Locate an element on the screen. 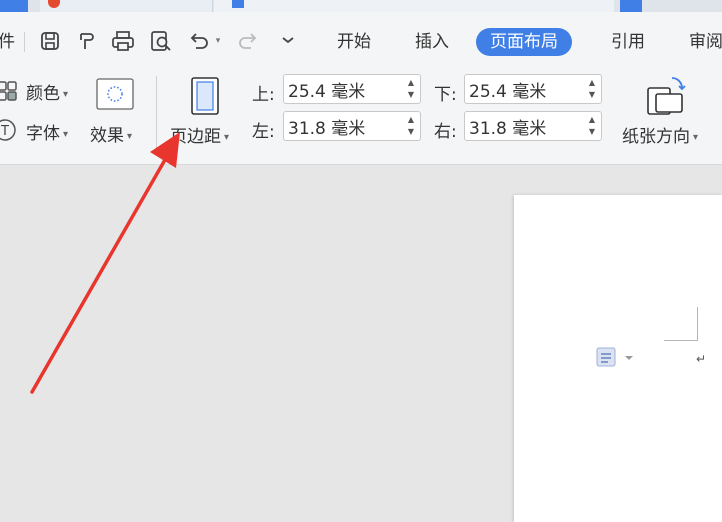  bottom-margin-stepper: ▲ ▼ is located at coordinates (533, 89).